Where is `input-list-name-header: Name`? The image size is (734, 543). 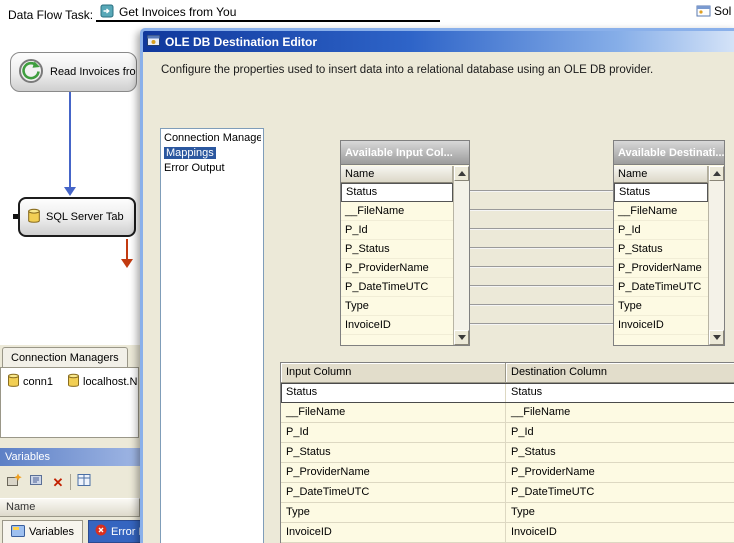
input-list-name-header: Name is located at coordinates (397, 174).